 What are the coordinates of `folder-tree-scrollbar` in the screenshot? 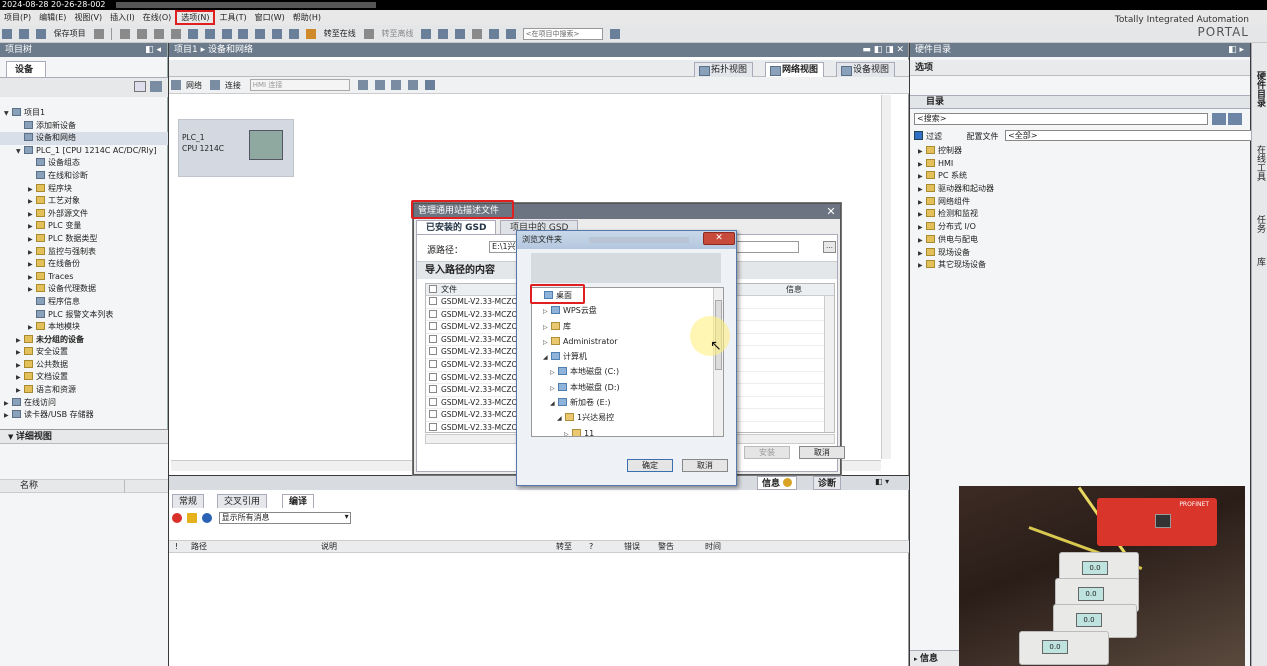 It's located at (718, 362).